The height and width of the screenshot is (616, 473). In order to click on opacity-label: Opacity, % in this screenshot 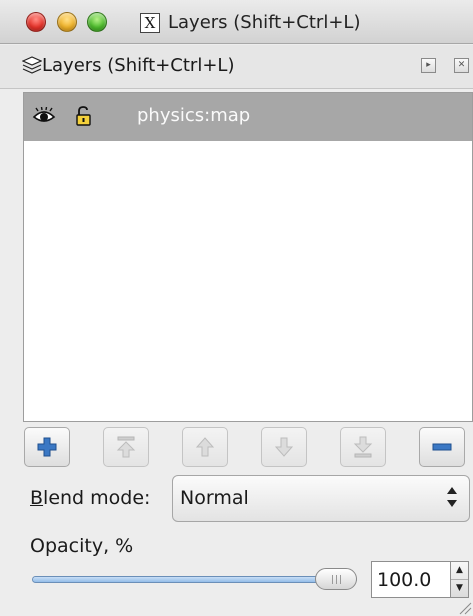, I will do `click(82, 546)`.